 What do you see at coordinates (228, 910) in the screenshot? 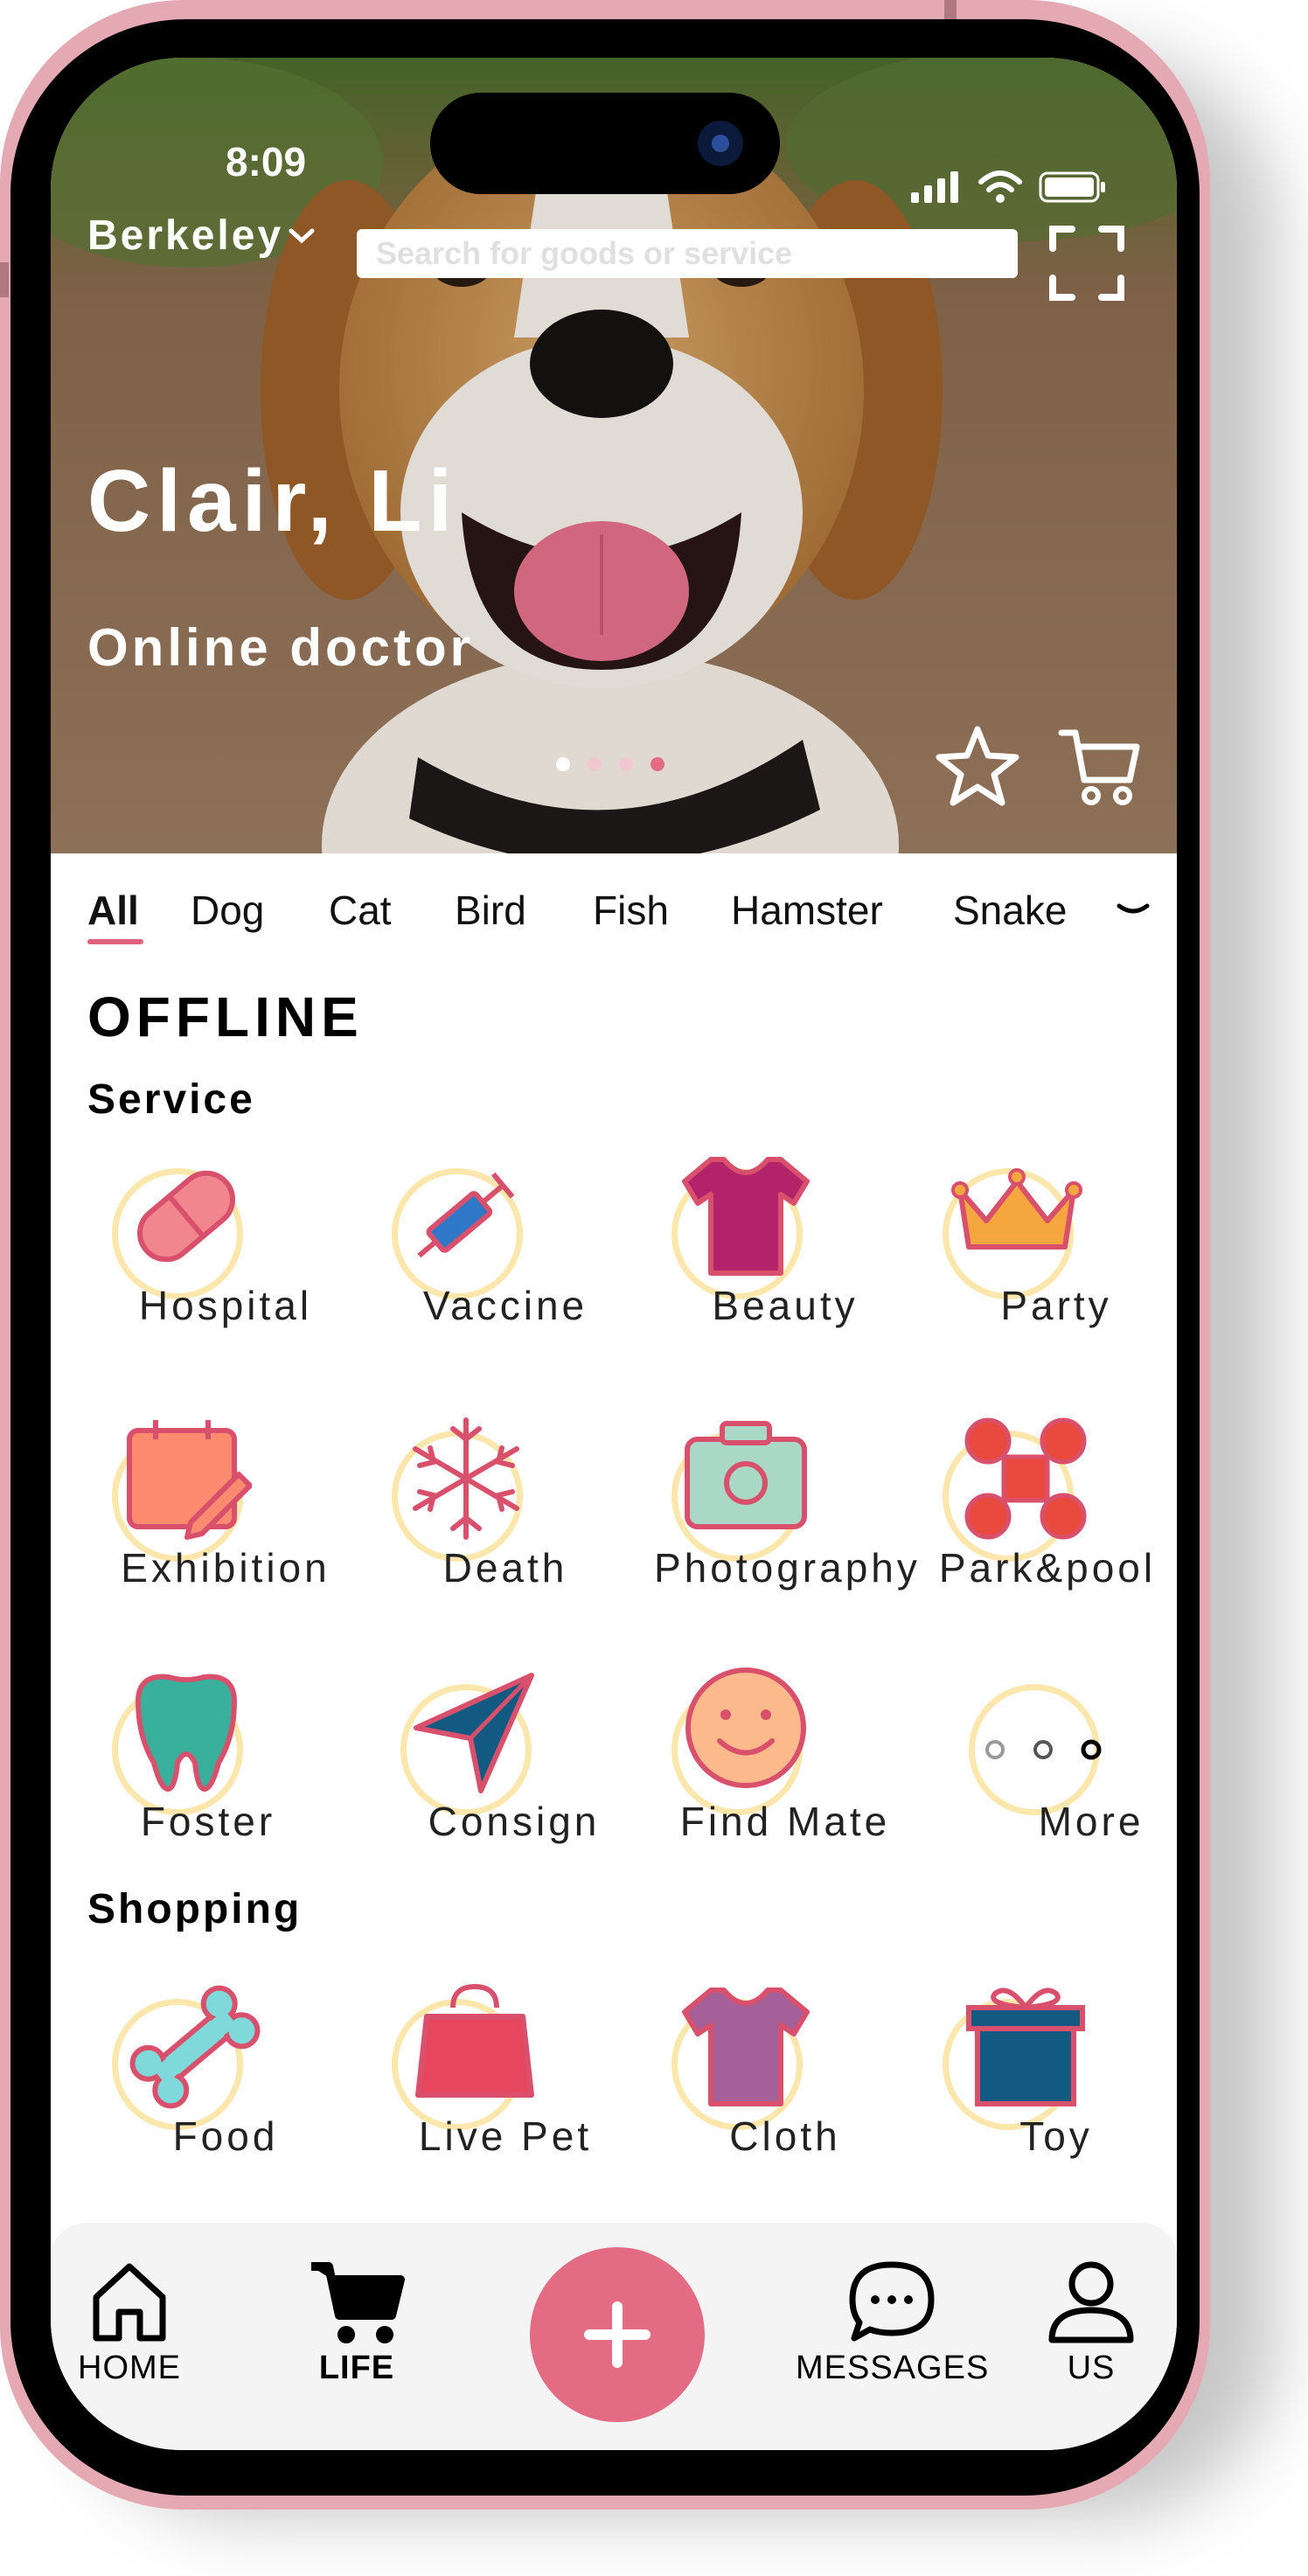
I see `tab-dog: Dog` at bounding box center [228, 910].